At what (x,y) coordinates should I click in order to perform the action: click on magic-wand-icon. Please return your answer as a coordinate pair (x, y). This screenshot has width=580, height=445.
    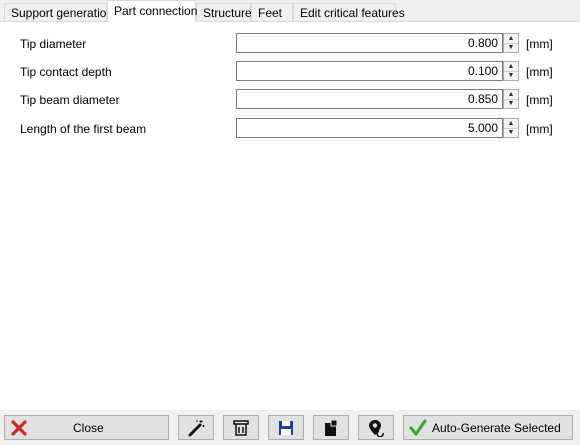
    Looking at the image, I should click on (196, 428).